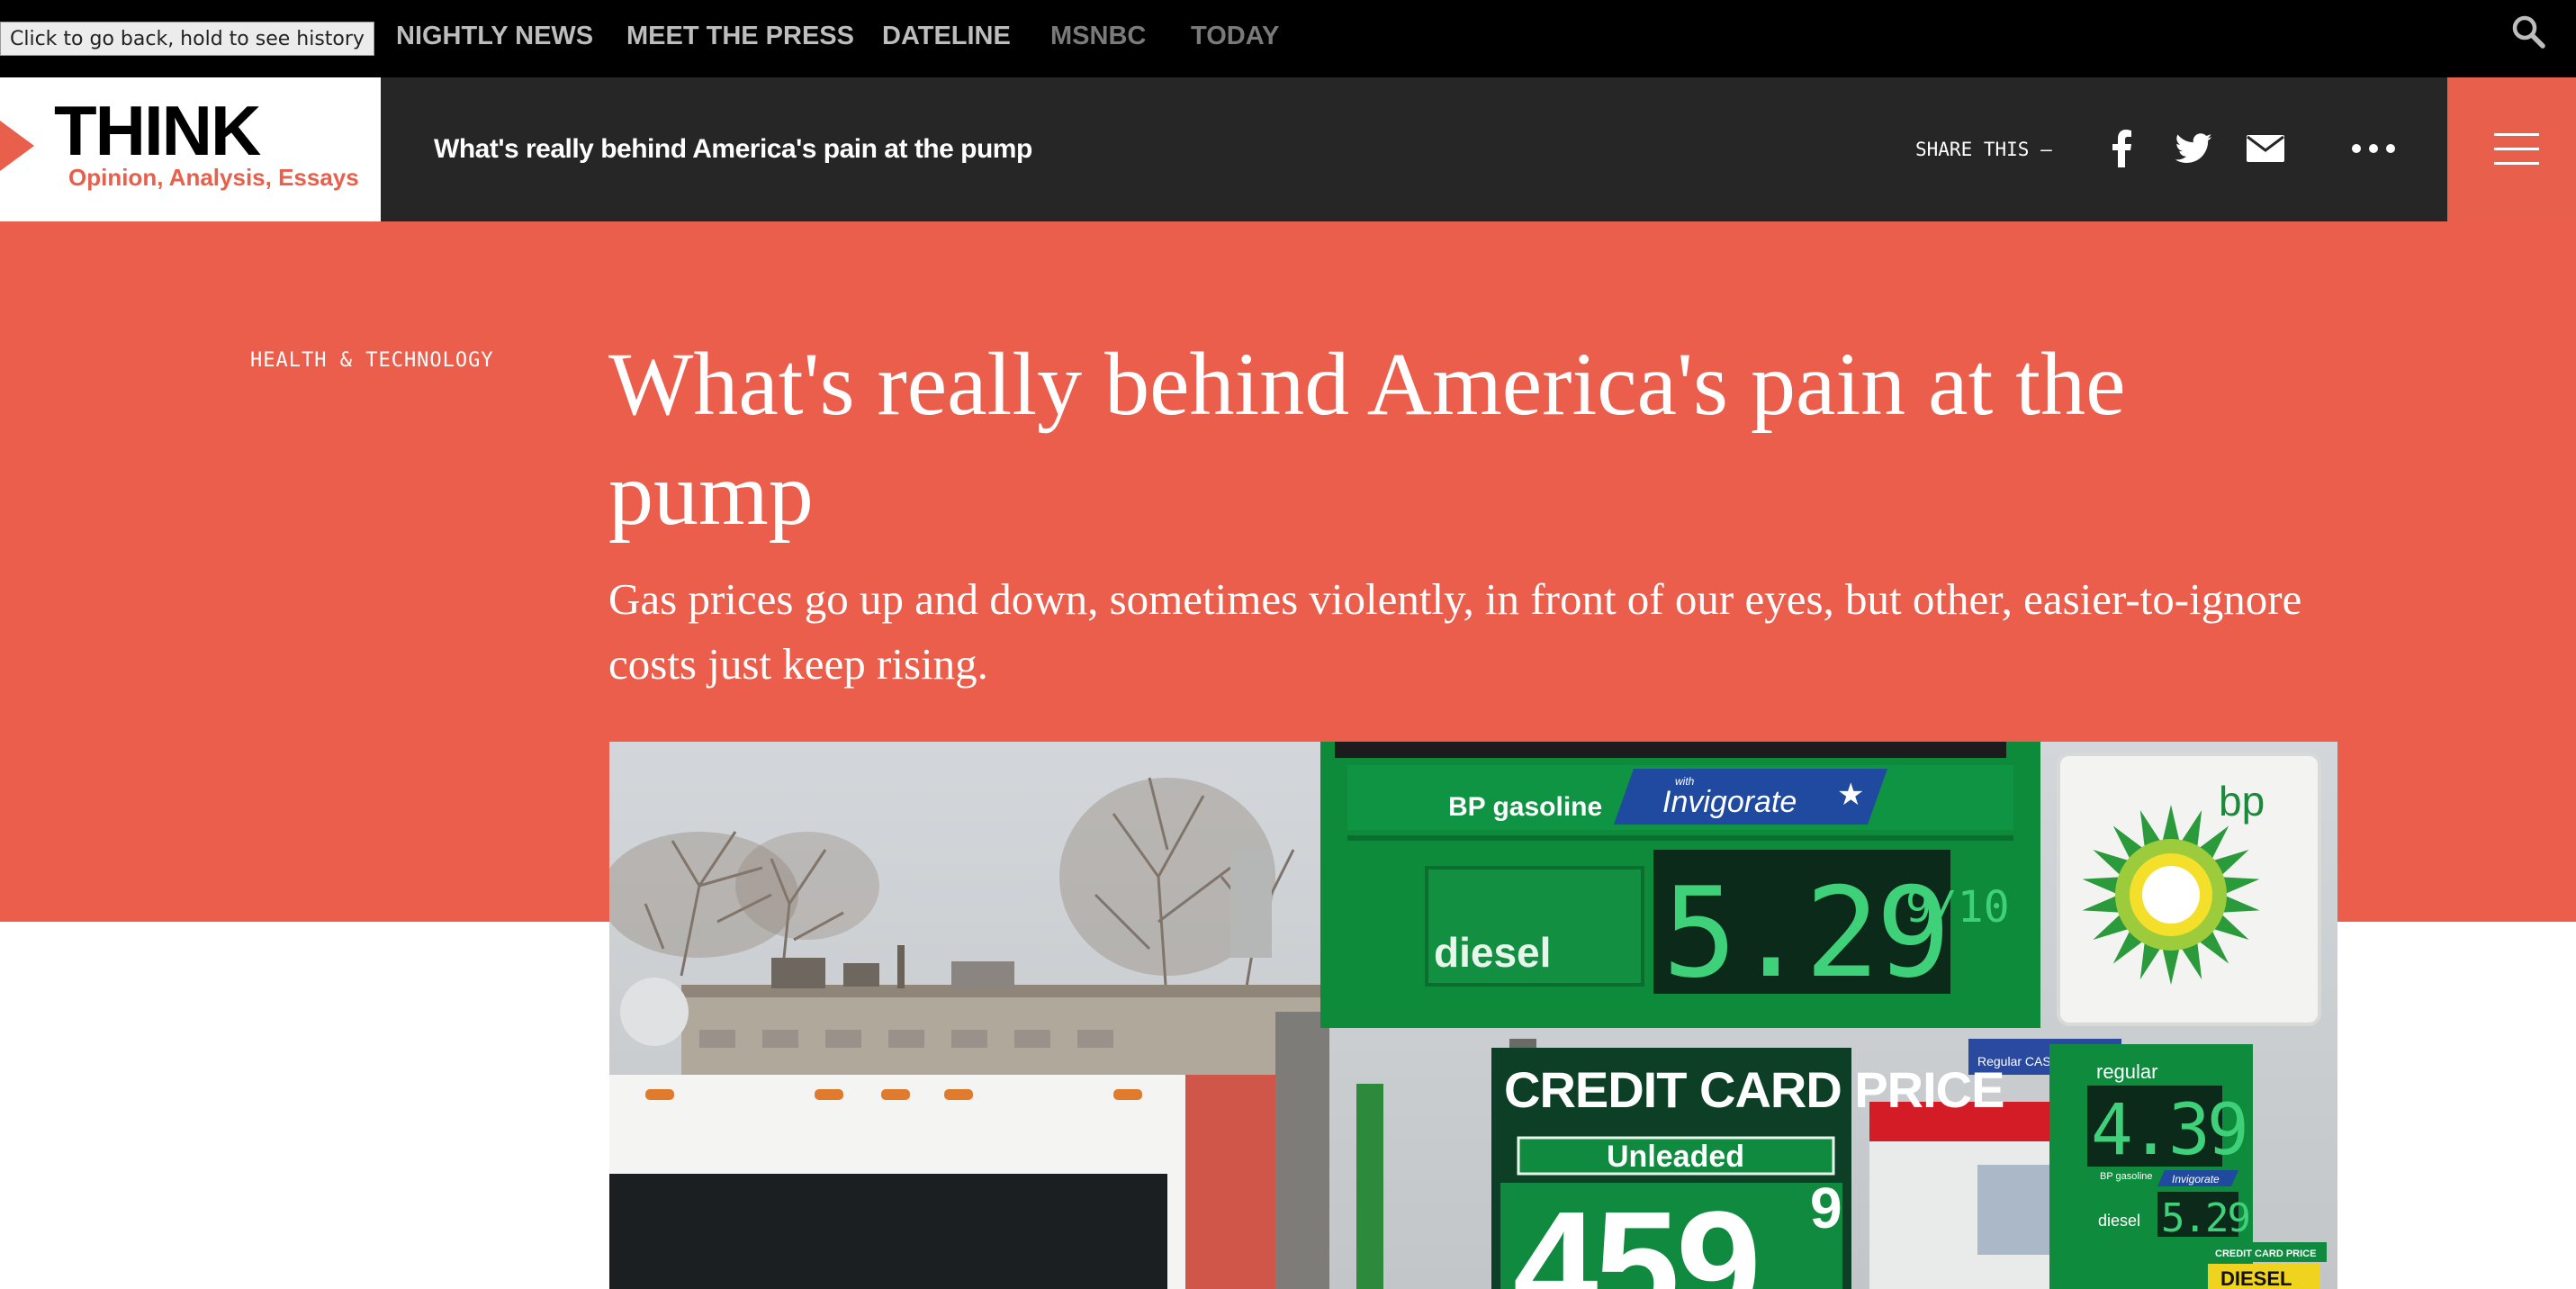  What do you see at coordinates (2121, 148) in the screenshot?
I see `facebook-icon` at bounding box center [2121, 148].